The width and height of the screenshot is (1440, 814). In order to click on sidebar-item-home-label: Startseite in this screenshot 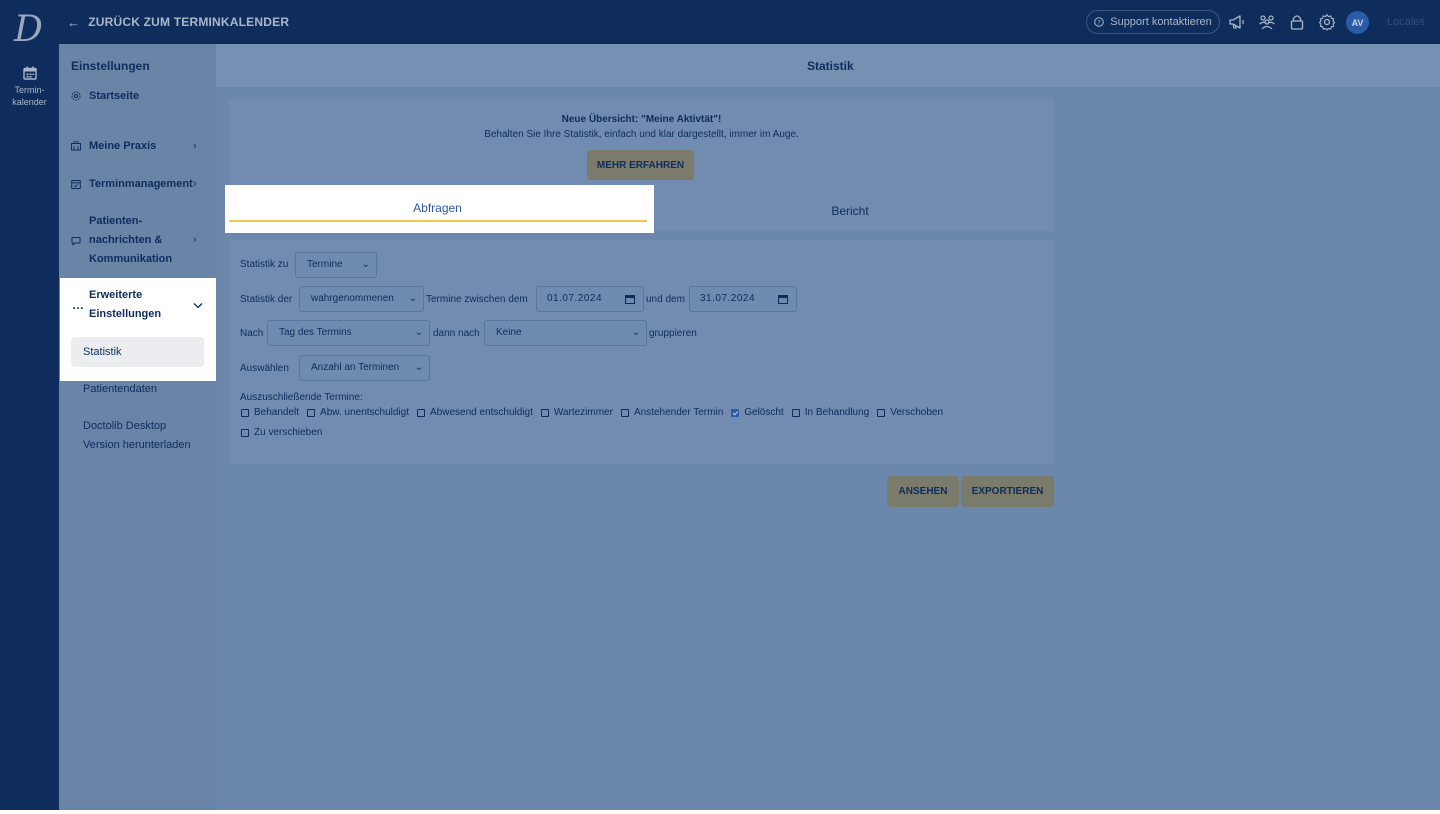, I will do `click(114, 96)`.